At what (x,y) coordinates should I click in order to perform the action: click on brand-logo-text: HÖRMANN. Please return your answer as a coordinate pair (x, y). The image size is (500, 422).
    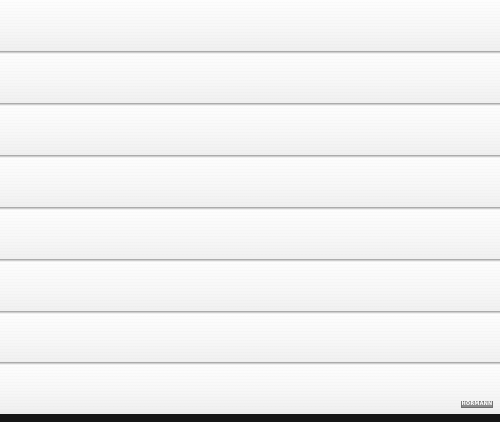
    Looking at the image, I should click on (477, 404).